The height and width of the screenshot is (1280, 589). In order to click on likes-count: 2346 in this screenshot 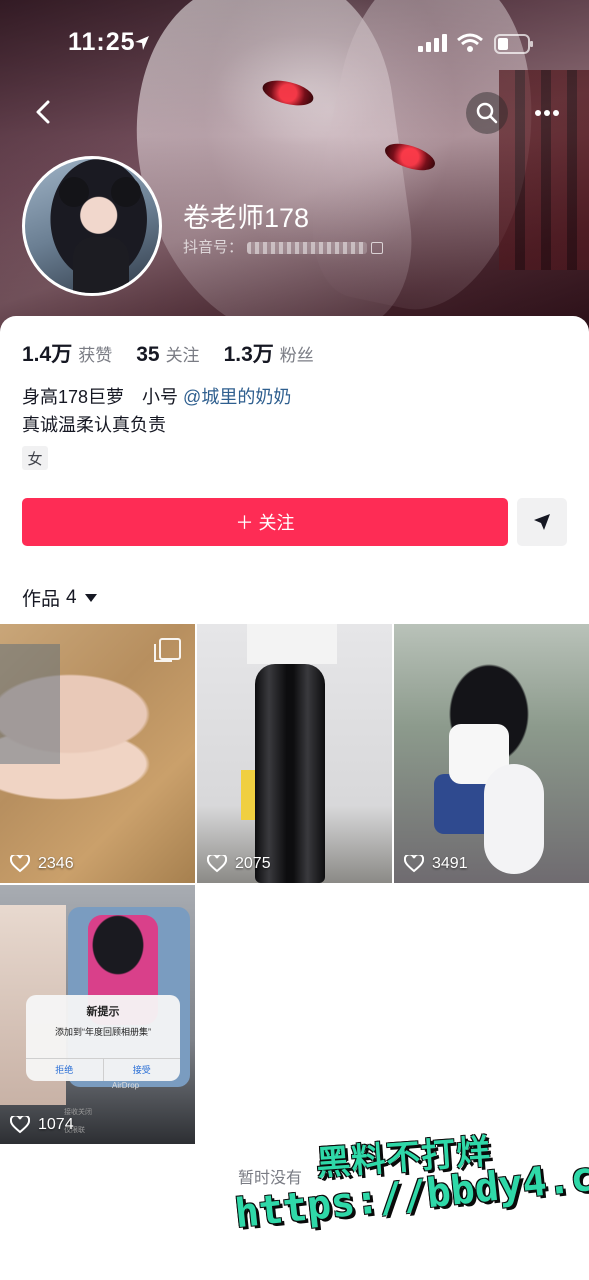, I will do `click(56, 863)`.